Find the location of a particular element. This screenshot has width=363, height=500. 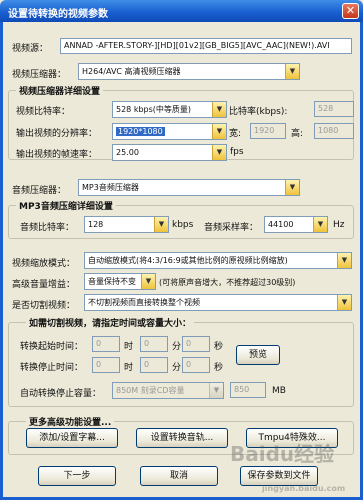

watermark-logo: Baidu经验 is located at coordinates (282, 454).